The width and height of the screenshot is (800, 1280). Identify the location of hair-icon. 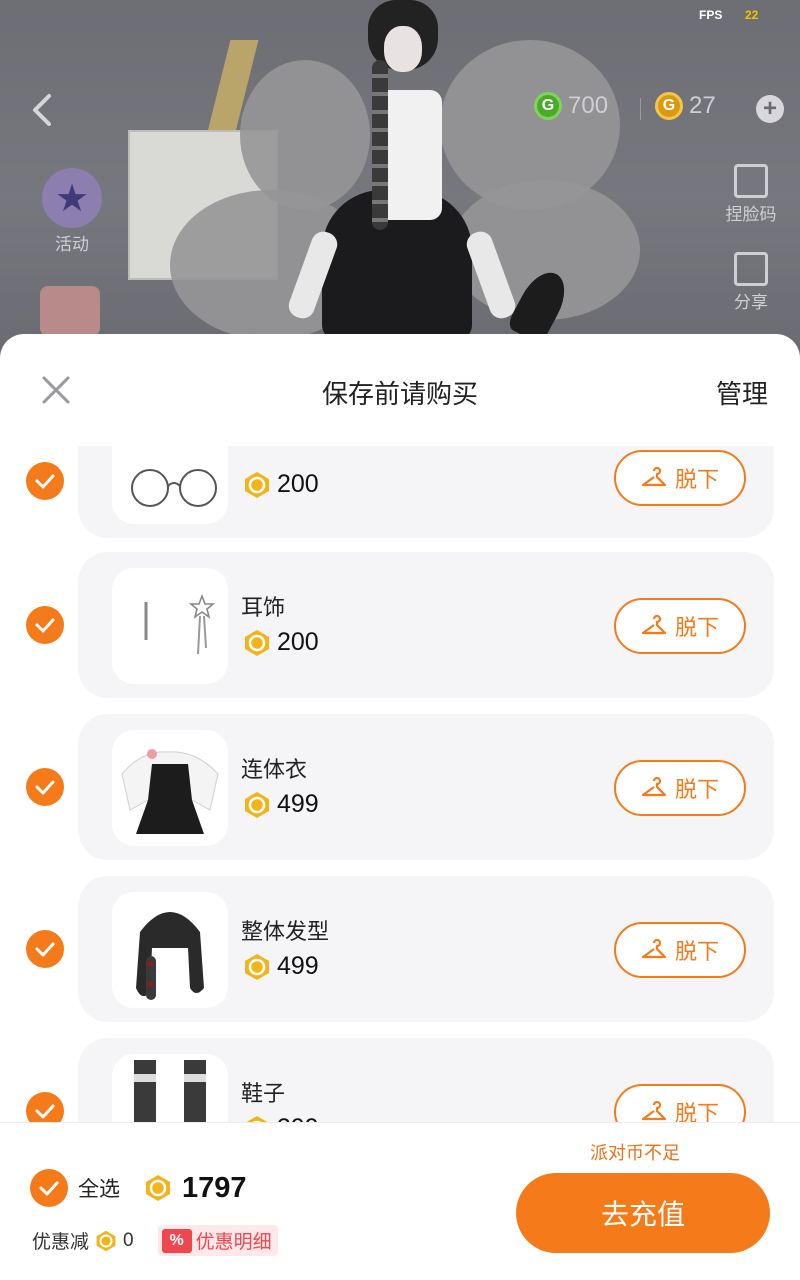
(170, 956).